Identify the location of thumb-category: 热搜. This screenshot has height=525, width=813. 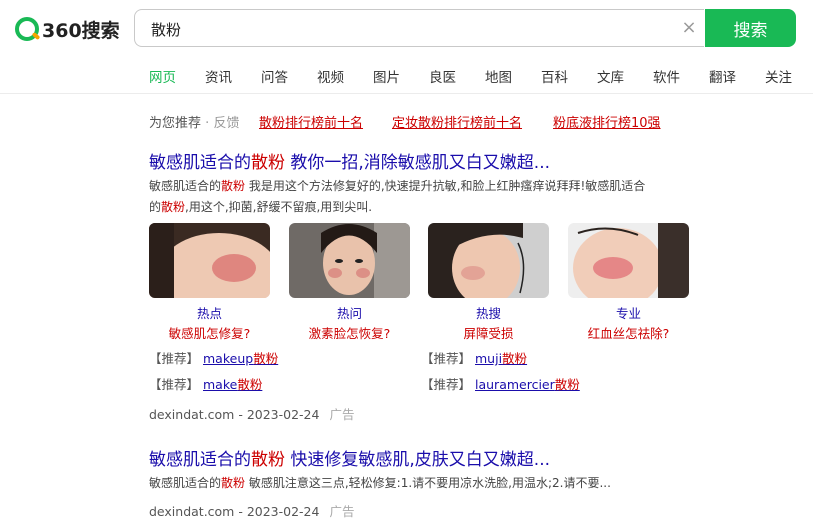
(488, 312).